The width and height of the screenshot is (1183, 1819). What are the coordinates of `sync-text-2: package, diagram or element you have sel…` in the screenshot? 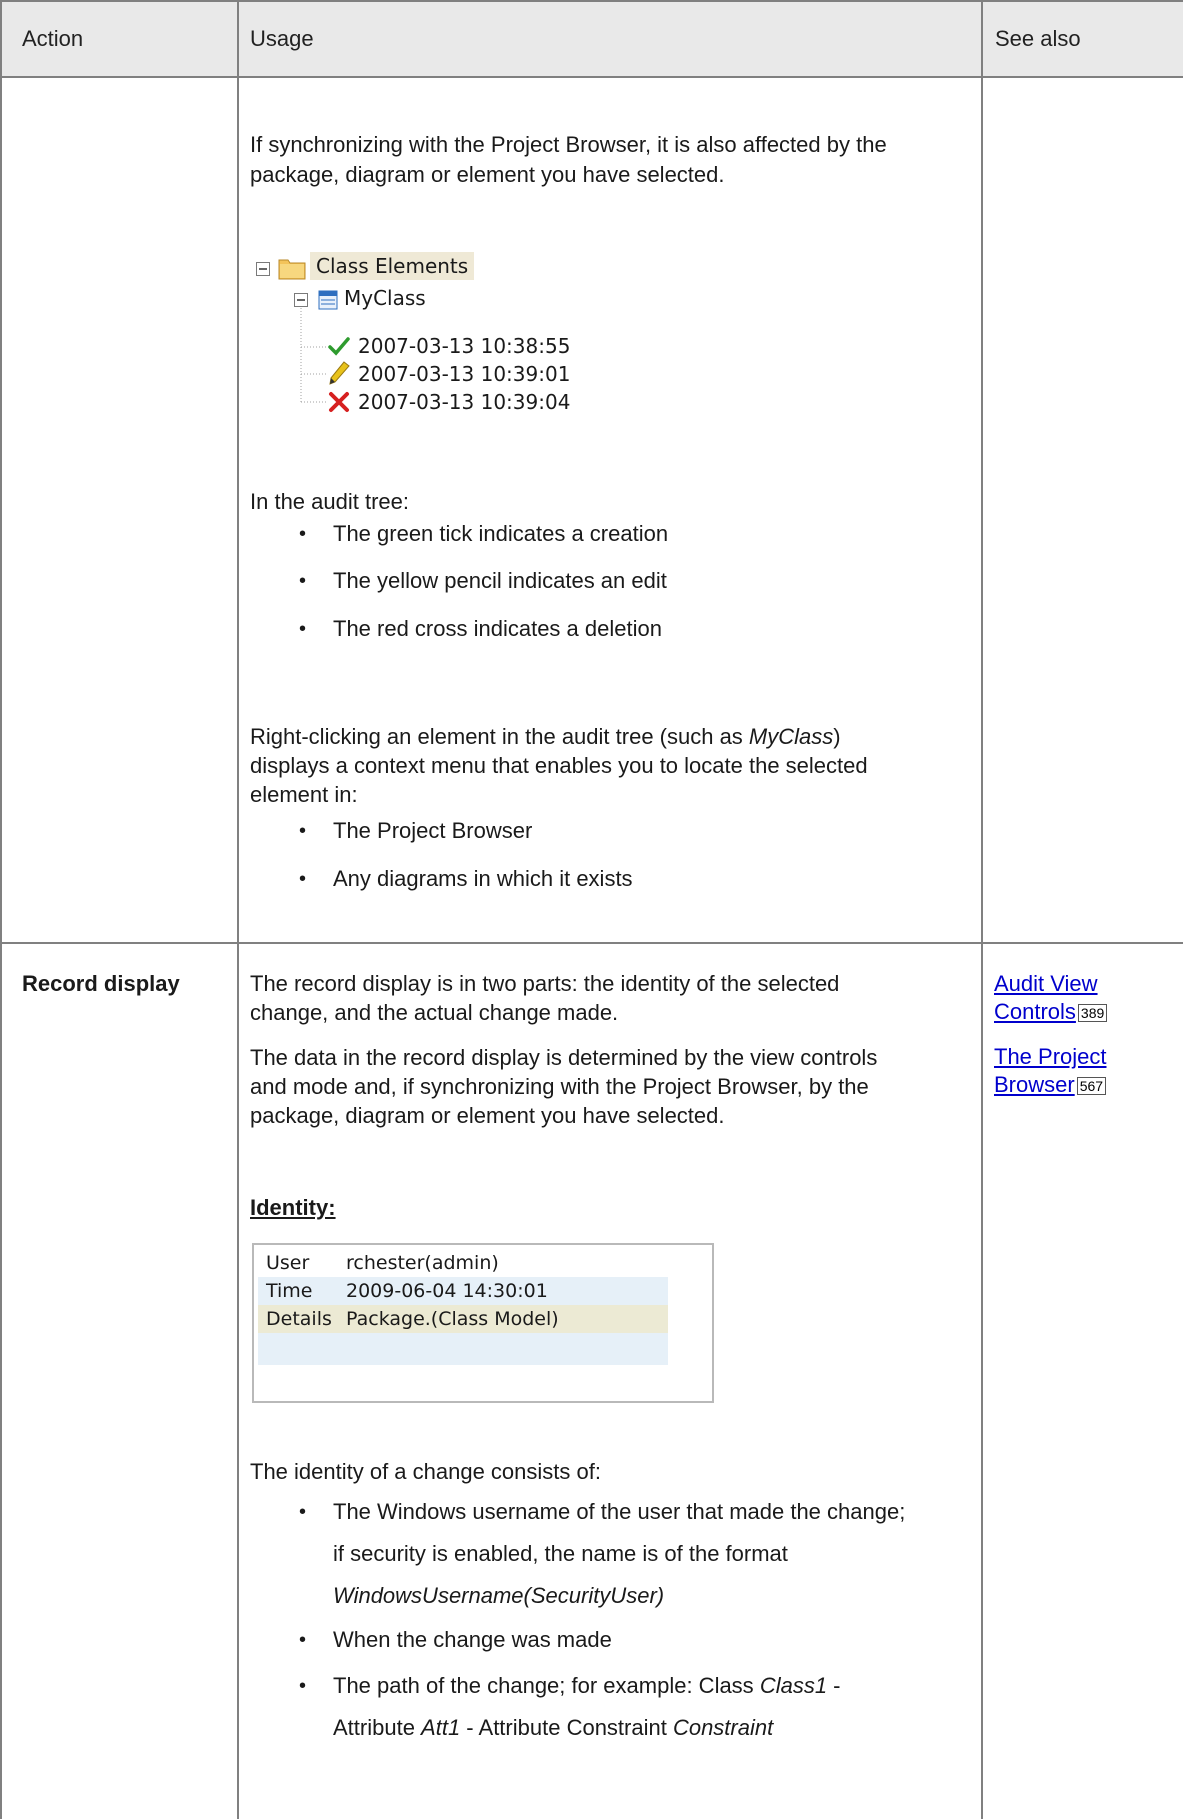 It's located at (487, 174).